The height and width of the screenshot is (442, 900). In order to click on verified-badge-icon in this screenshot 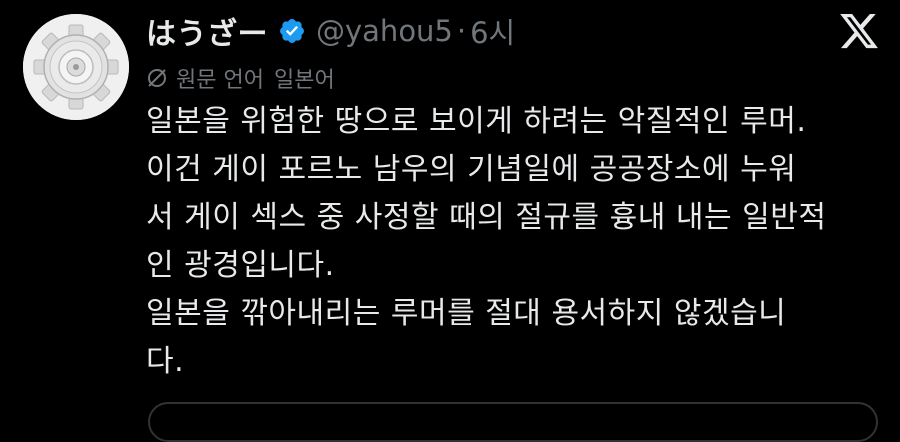, I will do `click(292, 31)`.